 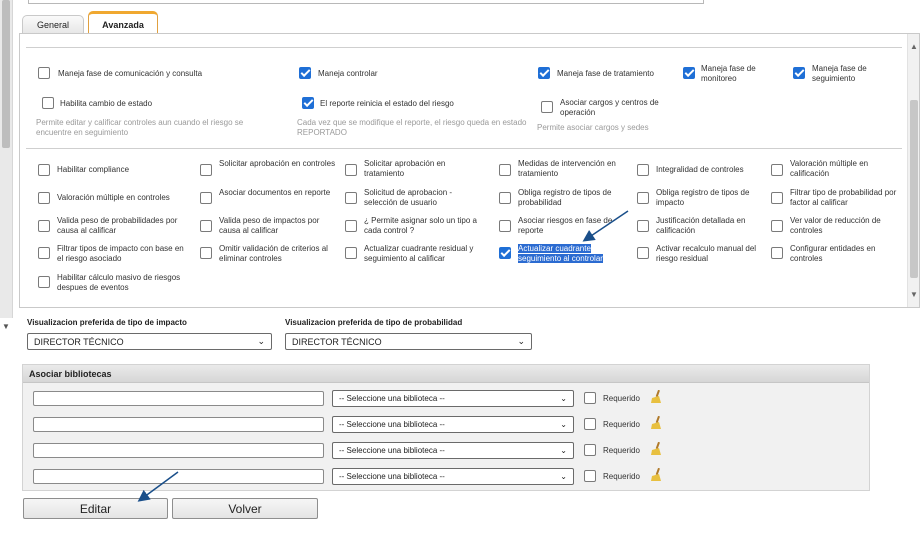 I want to click on checkbox-aprobacion-controles, so click(x=206, y=170).